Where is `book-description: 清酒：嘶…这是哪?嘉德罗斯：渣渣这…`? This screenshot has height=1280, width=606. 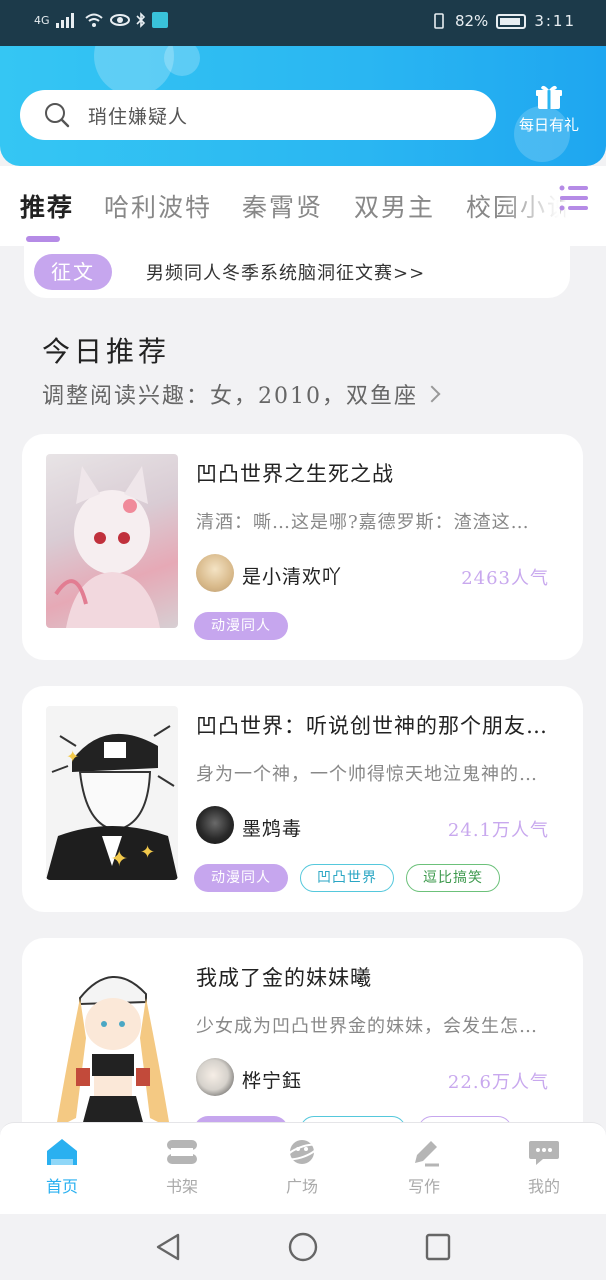 book-description: 清酒：嘶…这是哪?嘉德罗斯：渣渣这… is located at coordinates (363, 522).